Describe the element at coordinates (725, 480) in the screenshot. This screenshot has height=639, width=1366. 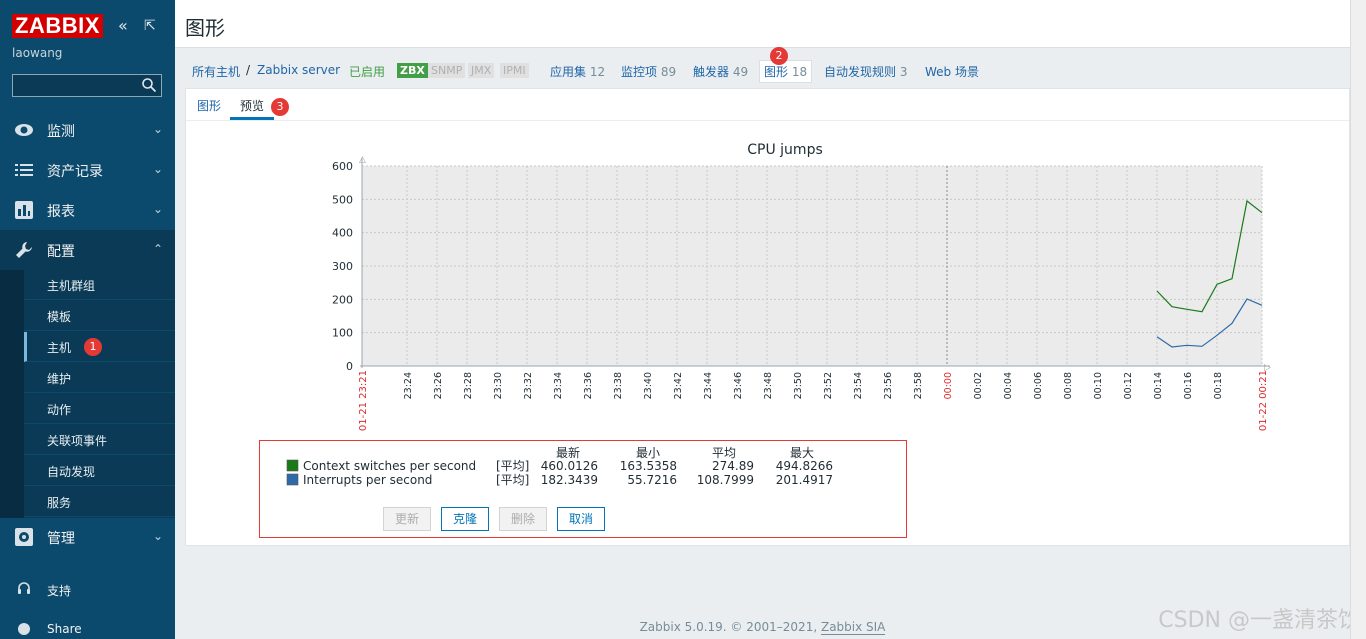
I see `legend-avg: 108.7999` at that location.